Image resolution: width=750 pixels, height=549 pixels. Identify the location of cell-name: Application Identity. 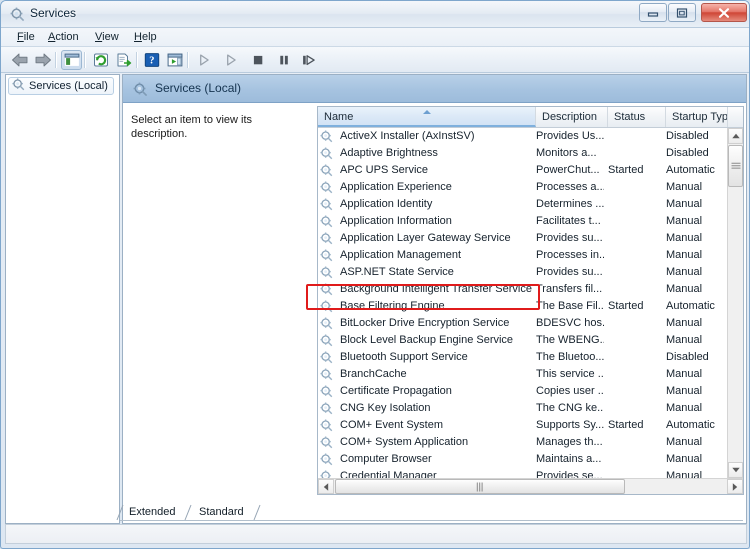
(386, 204).